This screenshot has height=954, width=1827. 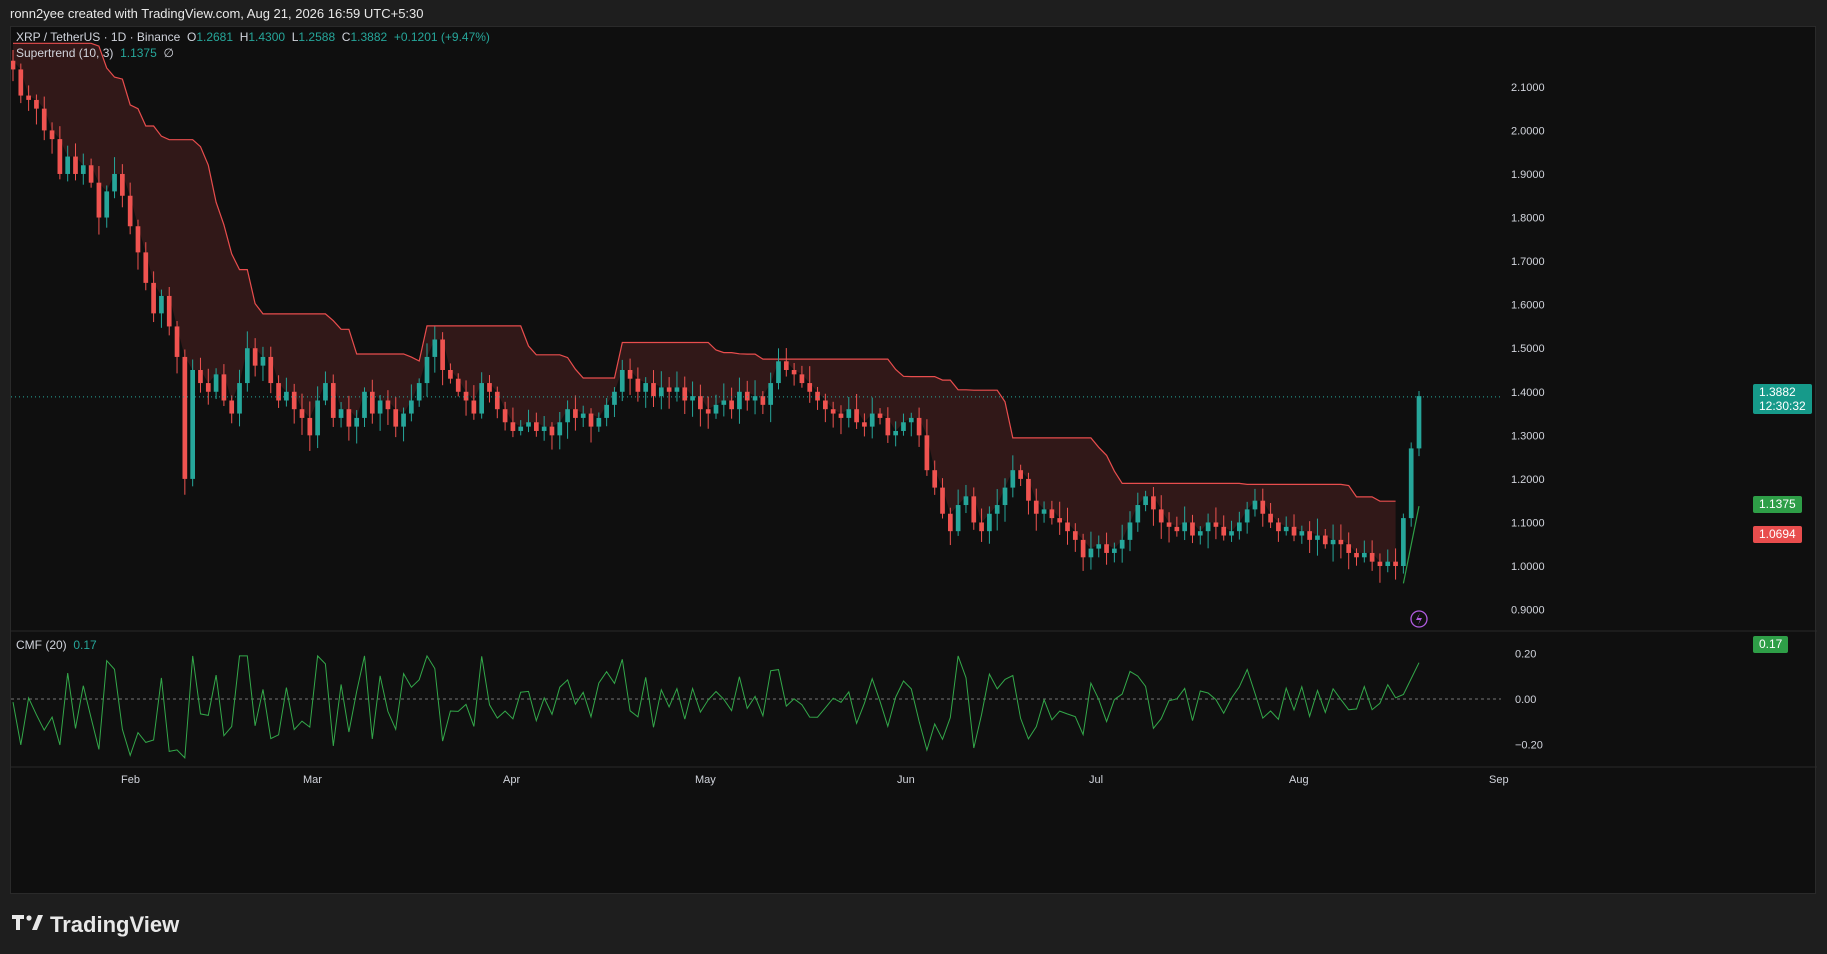 What do you see at coordinates (1528, 349) in the screenshot?
I see `price-tick-label: 1.5000` at bounding box center [1528, 349].